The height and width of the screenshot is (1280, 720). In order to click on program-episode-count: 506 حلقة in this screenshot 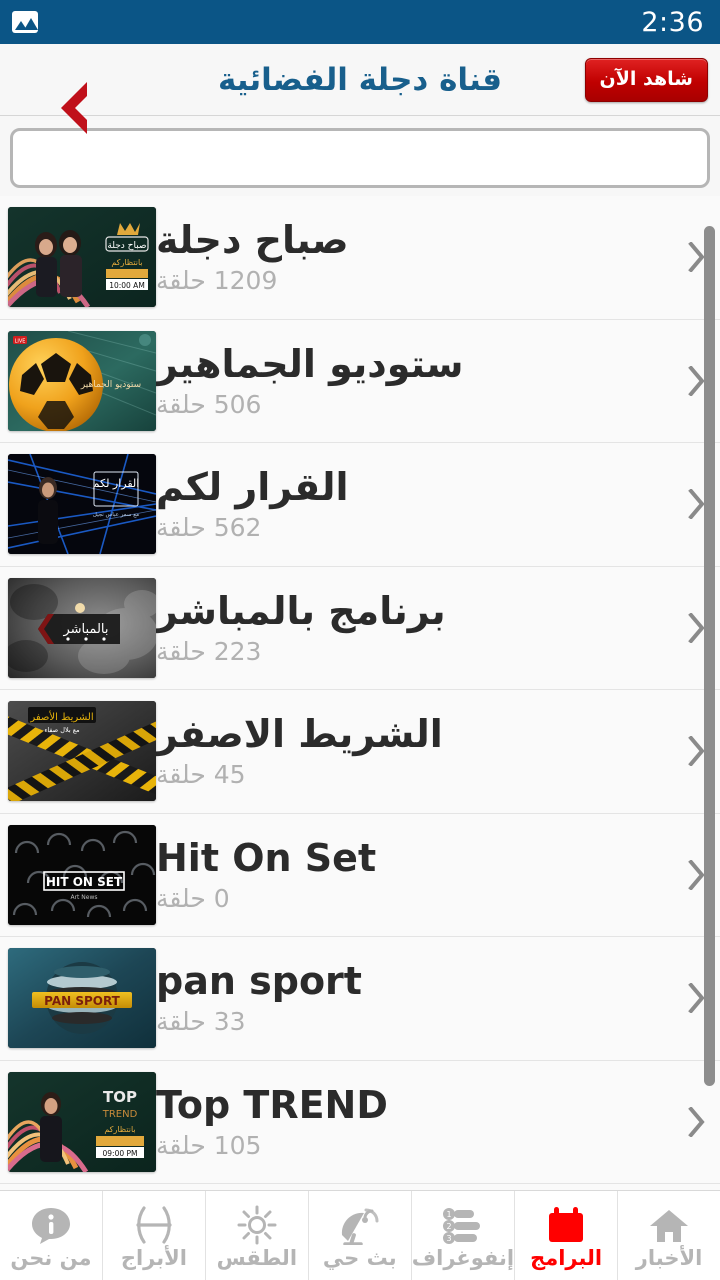, I will do `click(209, 404)`.